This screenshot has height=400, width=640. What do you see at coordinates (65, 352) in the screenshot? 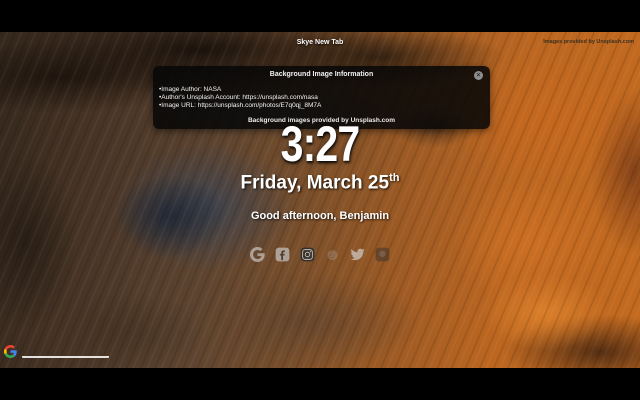
I see `search-input` at bounding box center [65, 352].